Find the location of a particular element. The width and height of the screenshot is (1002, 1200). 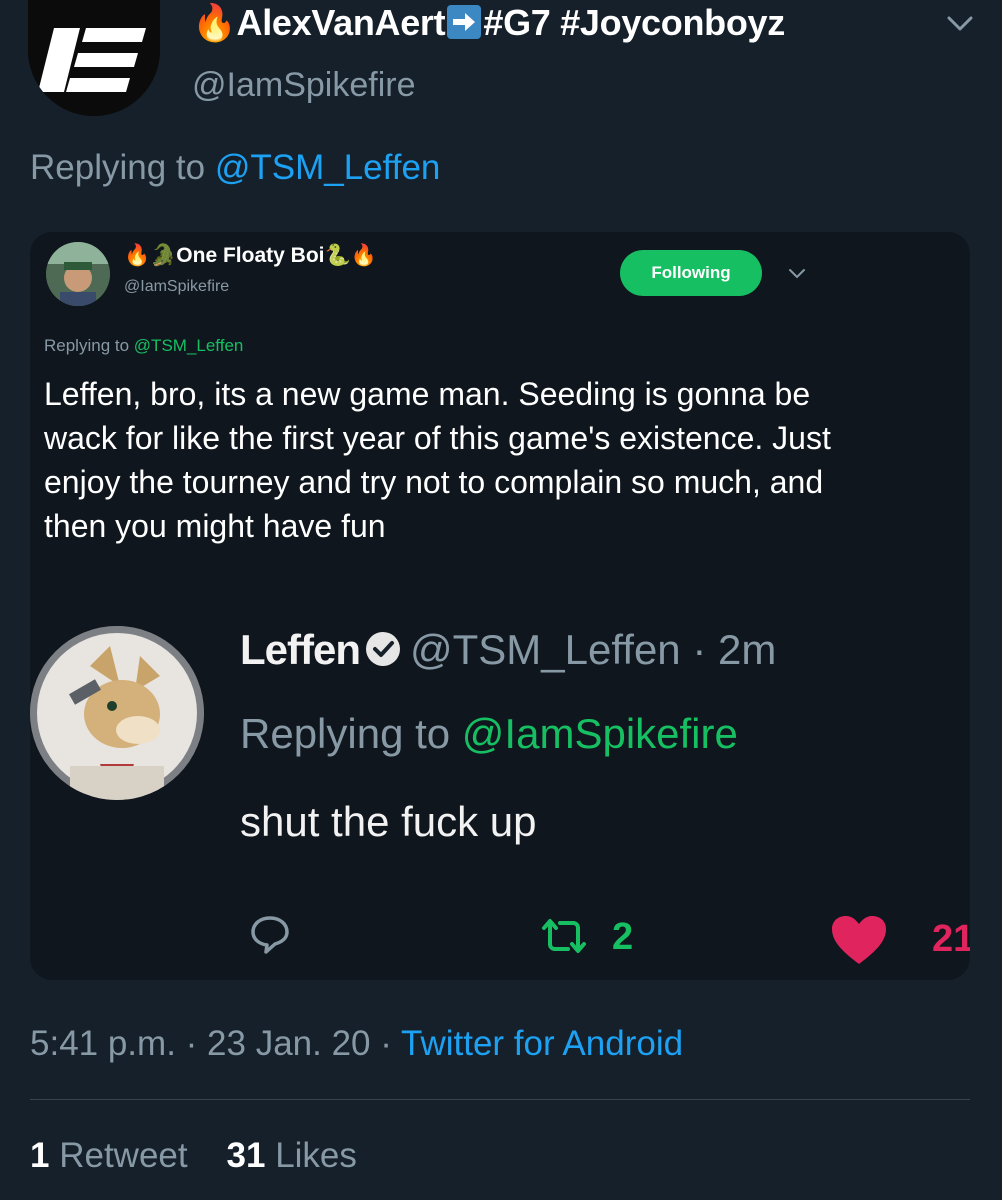

leffen-avatar is located at coordinates (117, 713).